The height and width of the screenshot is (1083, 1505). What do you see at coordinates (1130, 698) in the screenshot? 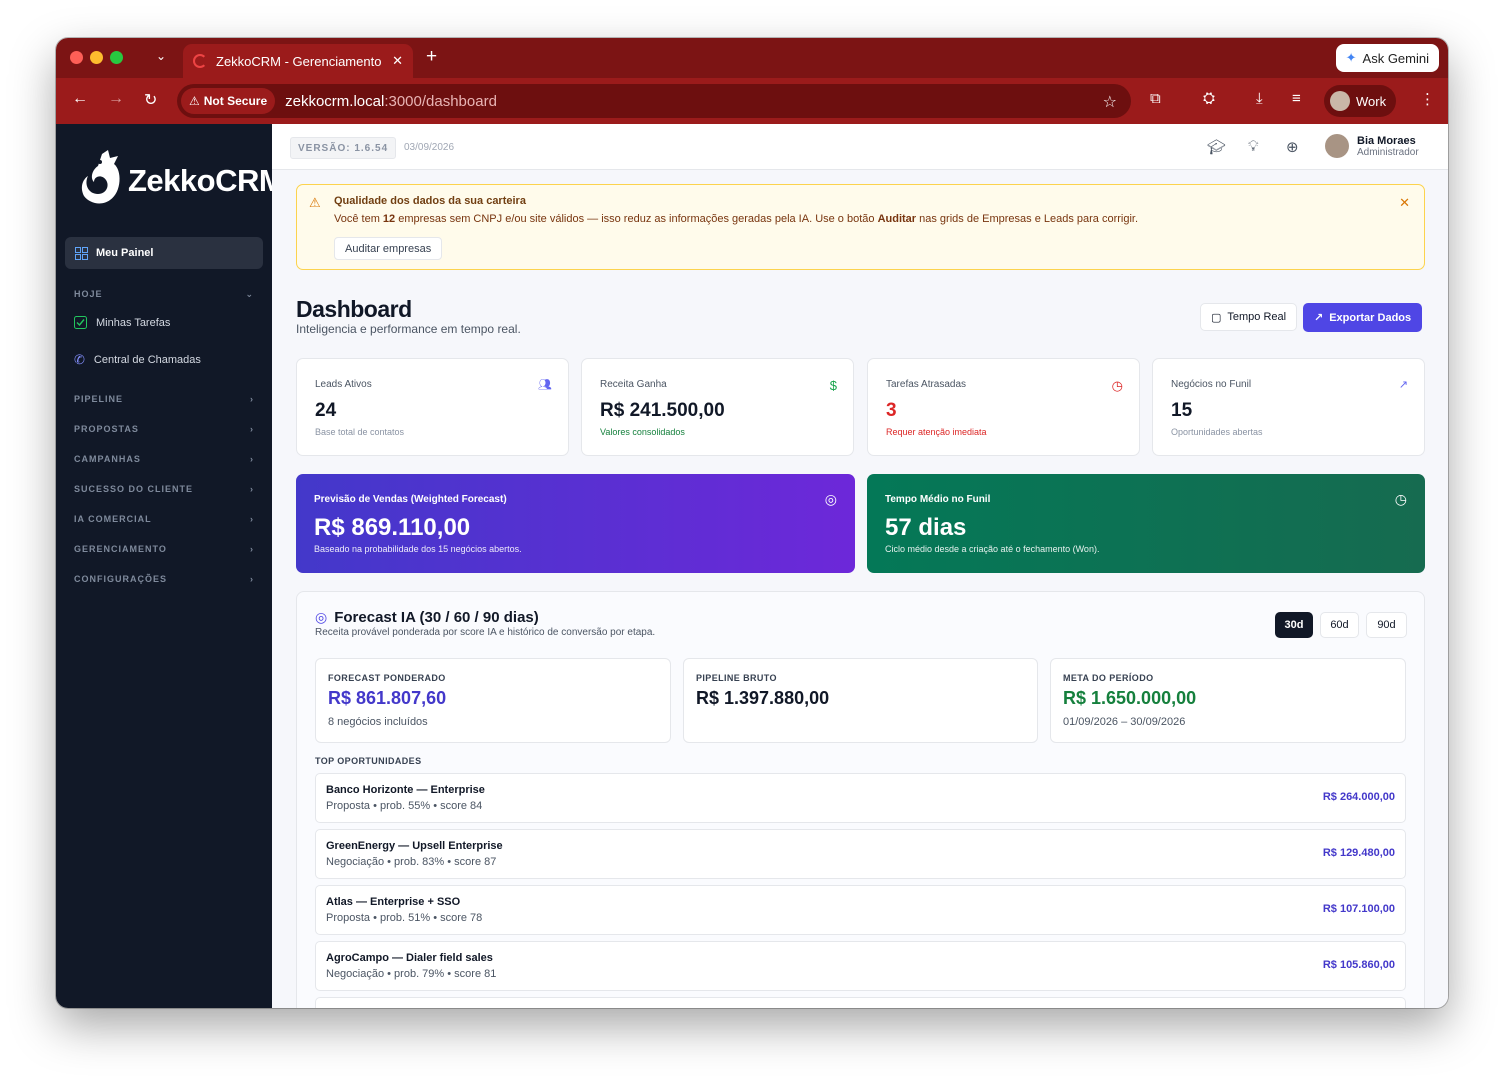
I see `metric-value: R$ 1.650.000,00` at bounding box center [1130, 698].